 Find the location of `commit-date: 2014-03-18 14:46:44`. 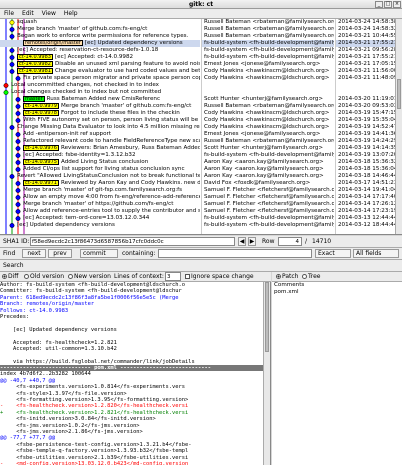

commit-date: 2014-03-18 14:46:44 is located at coordinates (365, 176).